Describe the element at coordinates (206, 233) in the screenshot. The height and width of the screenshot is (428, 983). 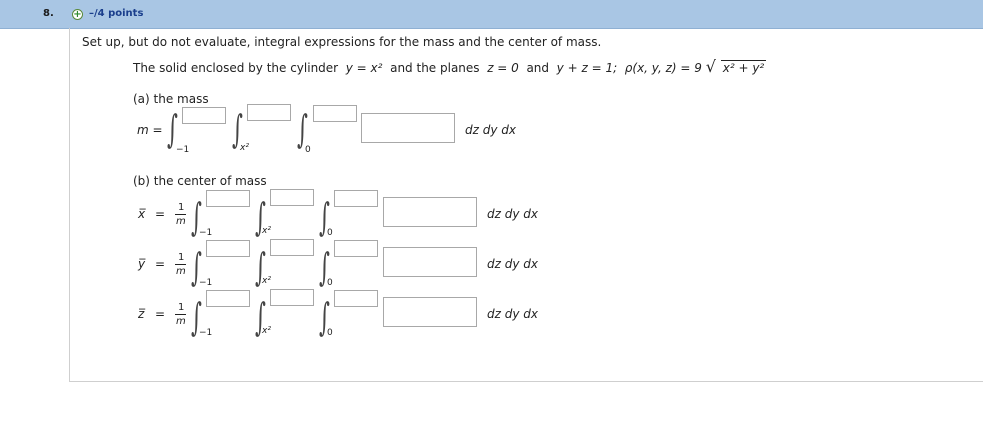
I see `xbar-lower-limit-1: −1` at that location.